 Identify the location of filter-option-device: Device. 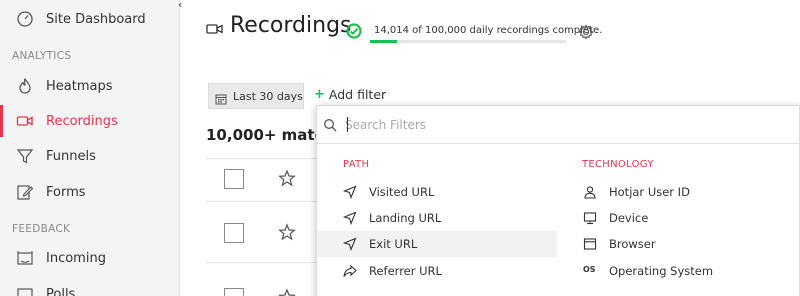
(685, 218).